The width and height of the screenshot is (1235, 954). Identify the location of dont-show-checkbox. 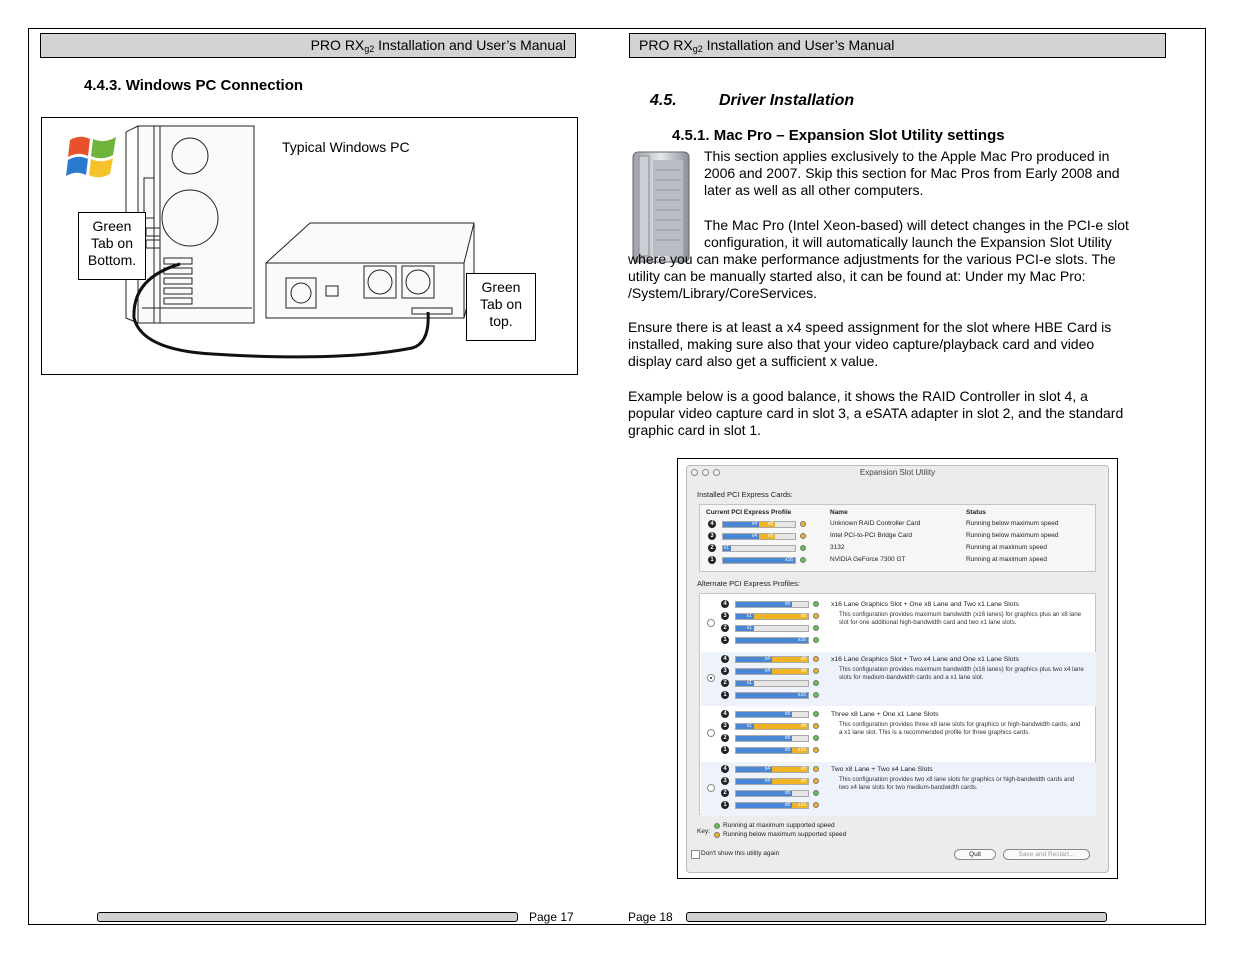
(695, 854).